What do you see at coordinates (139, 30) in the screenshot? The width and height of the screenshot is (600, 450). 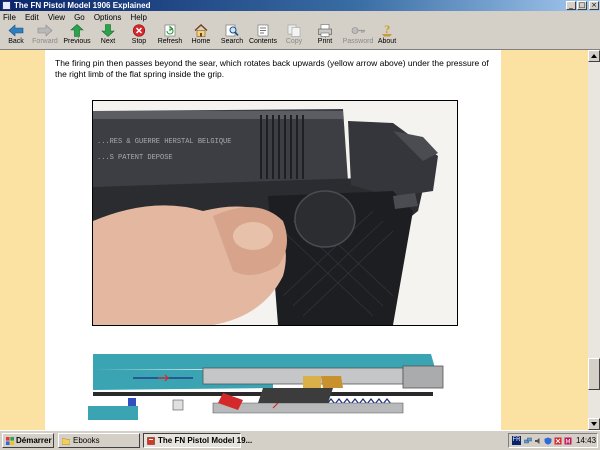 I see `stop-icon` at bounding box center [139, 30].